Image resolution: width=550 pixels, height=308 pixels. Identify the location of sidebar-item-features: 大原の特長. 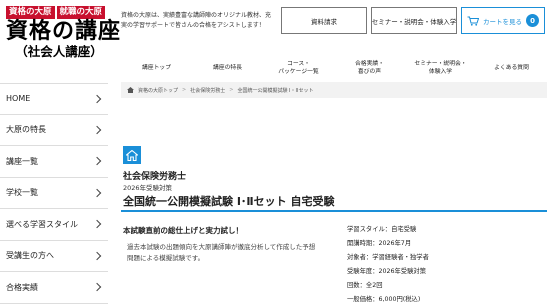
(54, 130).